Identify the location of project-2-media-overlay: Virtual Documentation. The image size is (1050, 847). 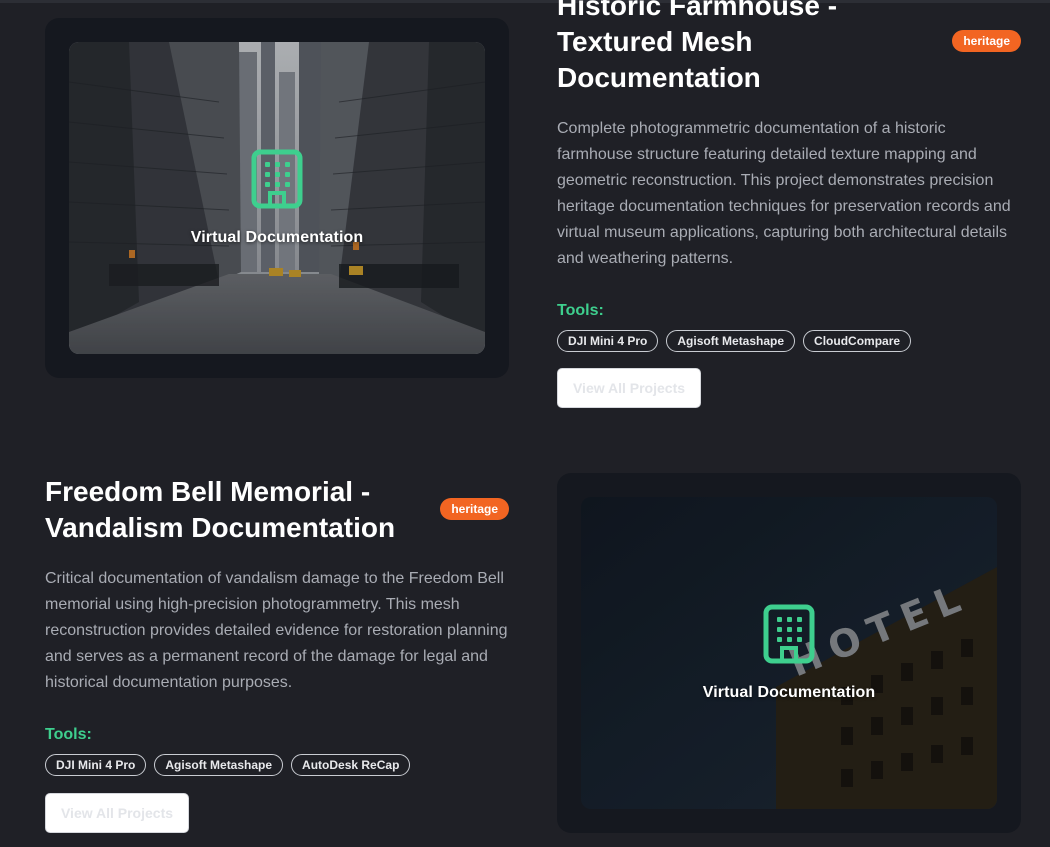
(789, 653).